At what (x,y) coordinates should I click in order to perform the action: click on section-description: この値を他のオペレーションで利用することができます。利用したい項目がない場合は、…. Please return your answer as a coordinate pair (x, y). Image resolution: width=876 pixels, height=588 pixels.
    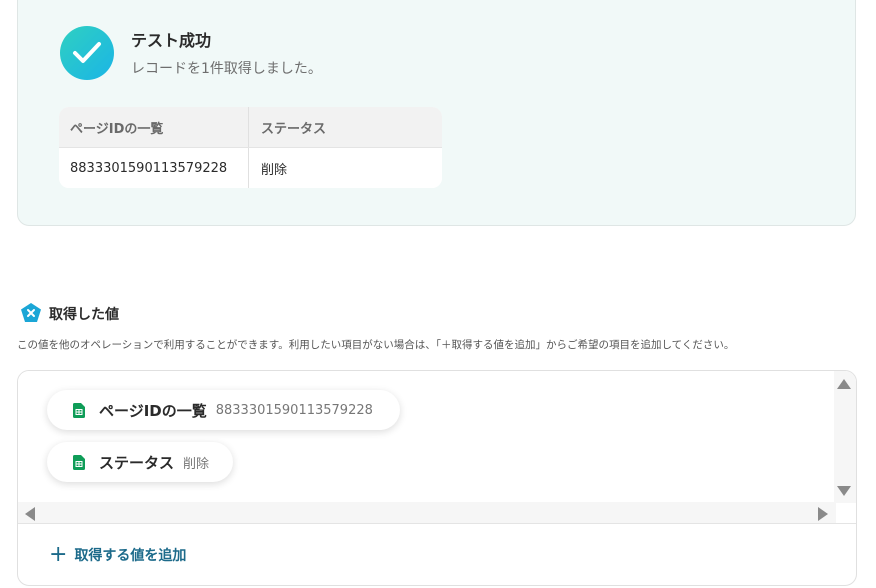
    Looking at the image, I should click on (376, 345).